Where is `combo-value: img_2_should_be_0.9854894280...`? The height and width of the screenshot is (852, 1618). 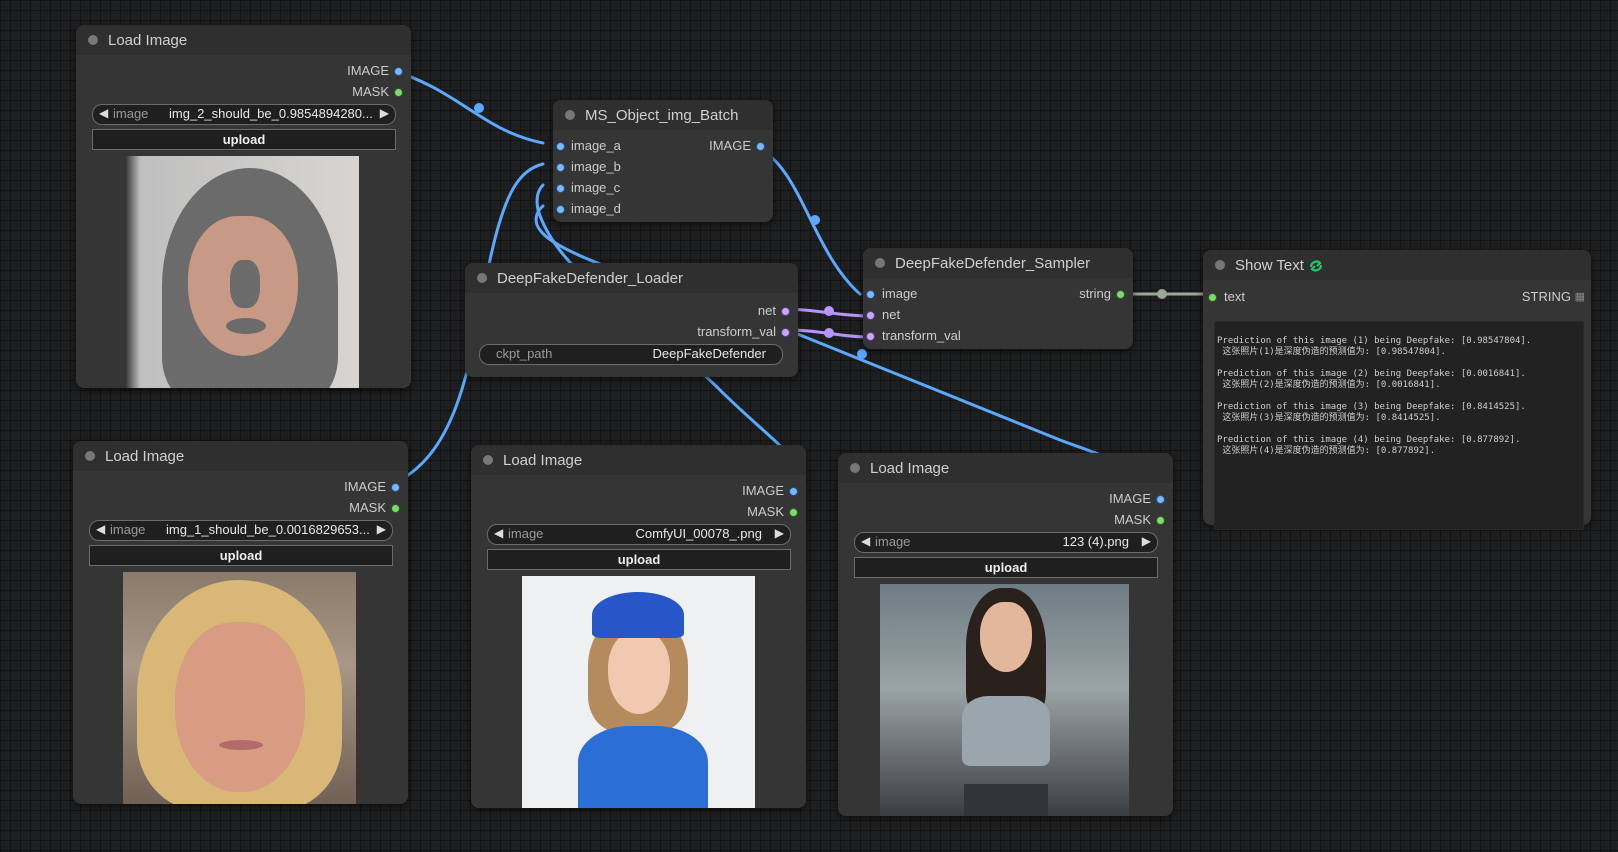
combo-value: img_2_should_be_0.9854894280... is located at coordinates (271, 113).